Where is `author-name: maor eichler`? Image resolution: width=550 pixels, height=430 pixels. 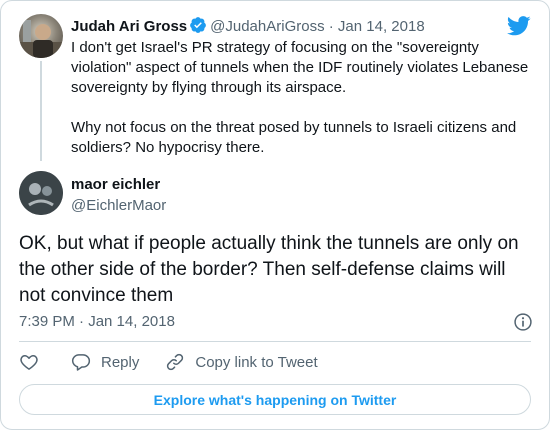
author-name: maor eichler is located at coordinates (115, 185).